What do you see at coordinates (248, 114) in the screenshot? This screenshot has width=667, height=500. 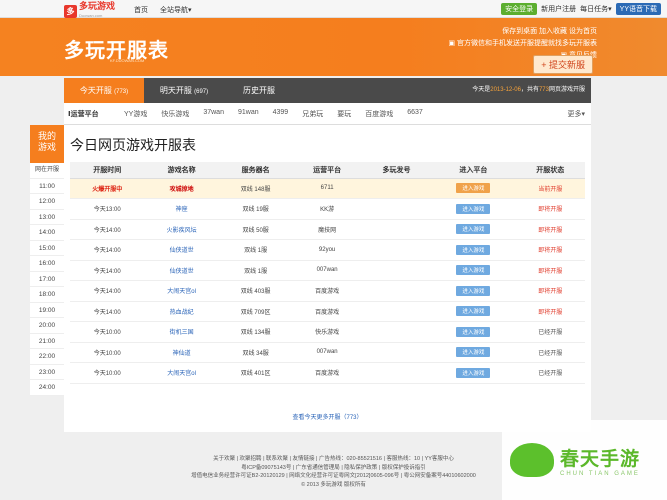 I see `platform-item: 91wan` at bounding box center [248, 114].